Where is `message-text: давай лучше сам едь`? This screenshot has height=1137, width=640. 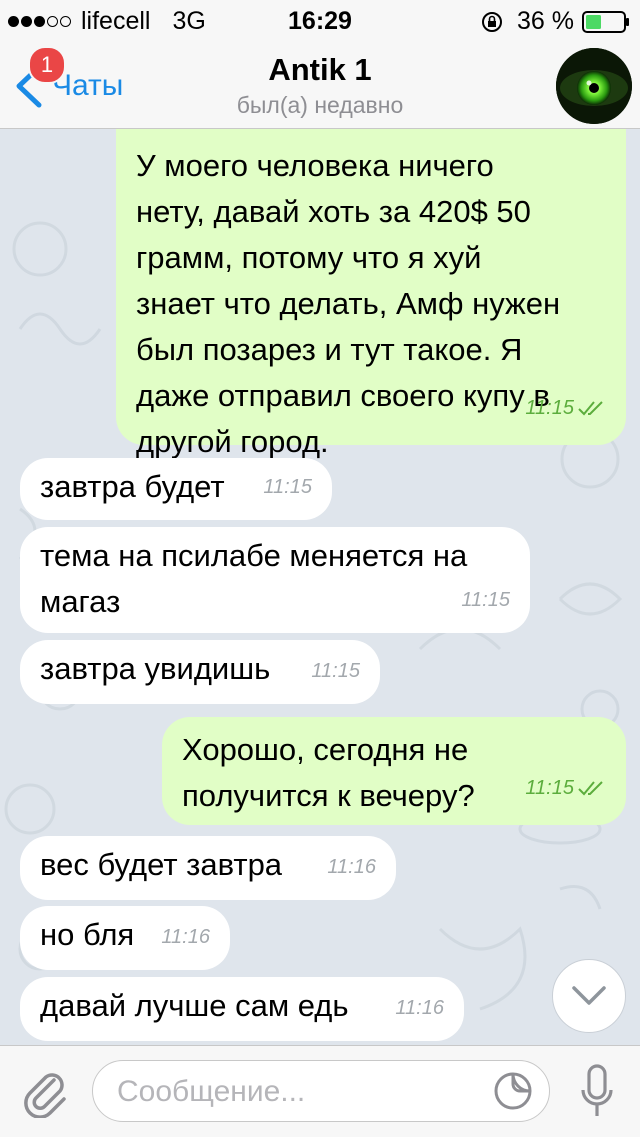
message-text: давай лучше сам едь is located at coordinates (194, 1005).